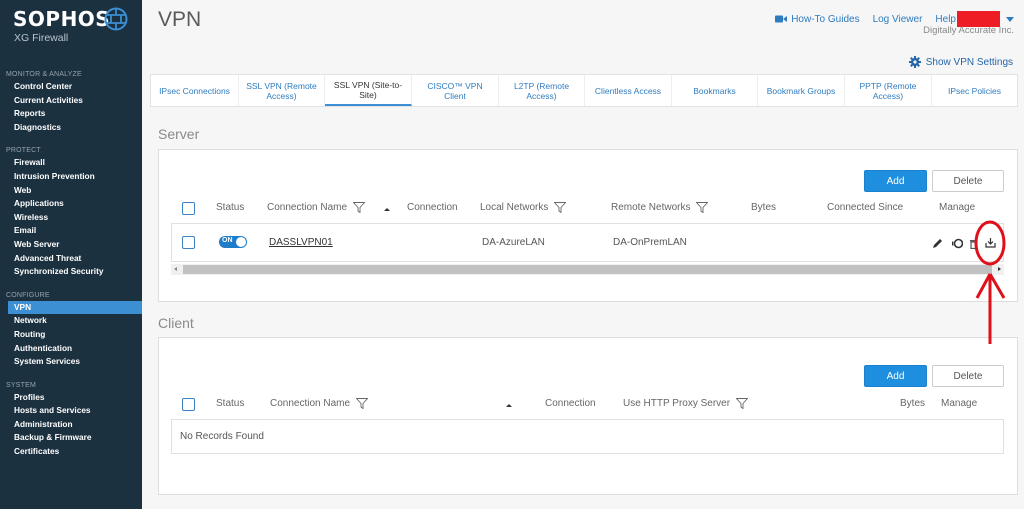 This screenshot has width=1024, height=509. What do you see at coordinates (71, 452) in the screenshot?
I see `sidebar-item-certificates: Certificates` at bounding box center [71, 452].